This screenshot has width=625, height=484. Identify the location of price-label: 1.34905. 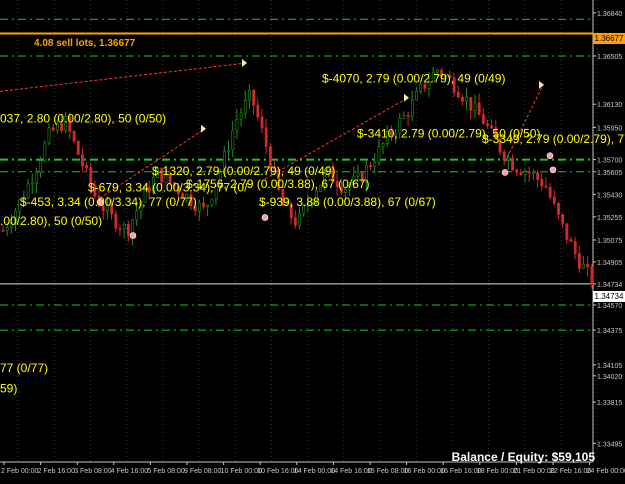
(609, 263).